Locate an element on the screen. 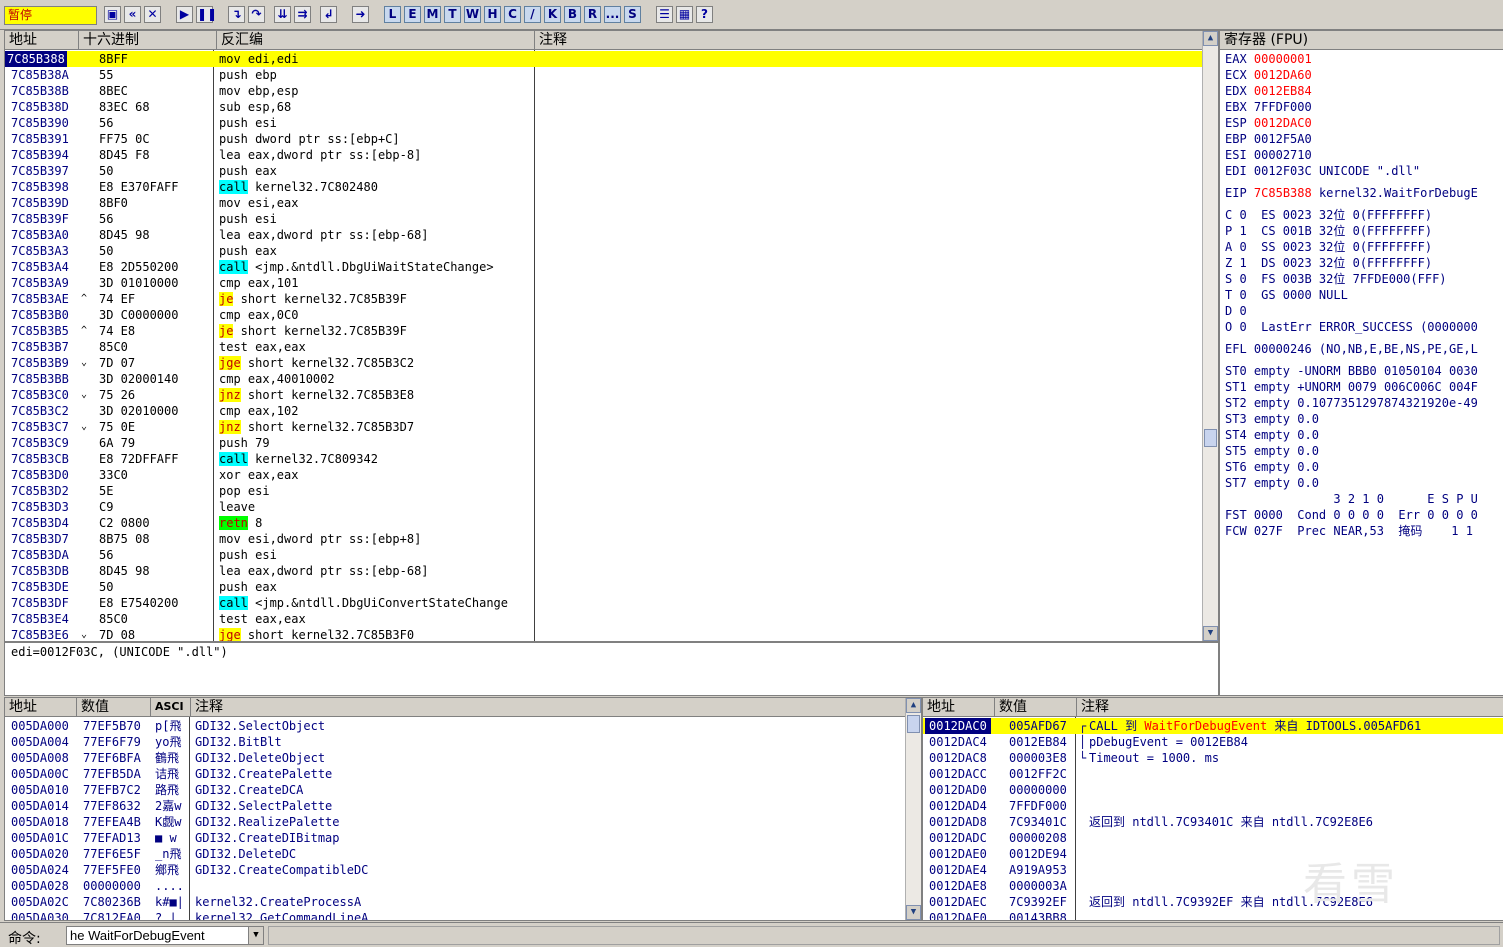 This screenshot has height=947, width=1503. disasm-row: 7C85B390 56 push esi is located at coordinates (611, 123).